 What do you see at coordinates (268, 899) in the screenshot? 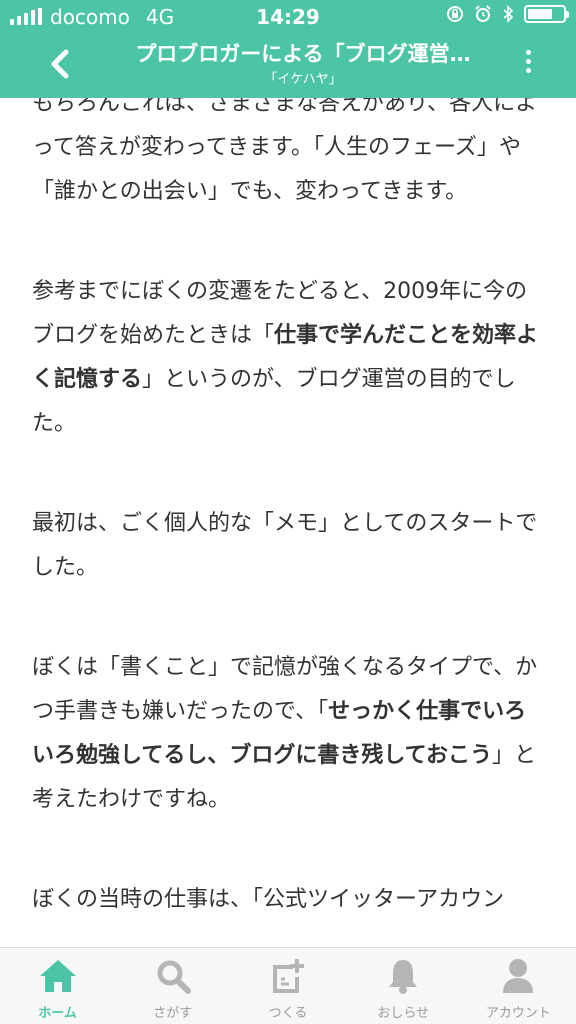
I see `paragraph-text: ぼくの当時の仕事は、「公式ツイッターアカウン` at bounding box center [268, 899].